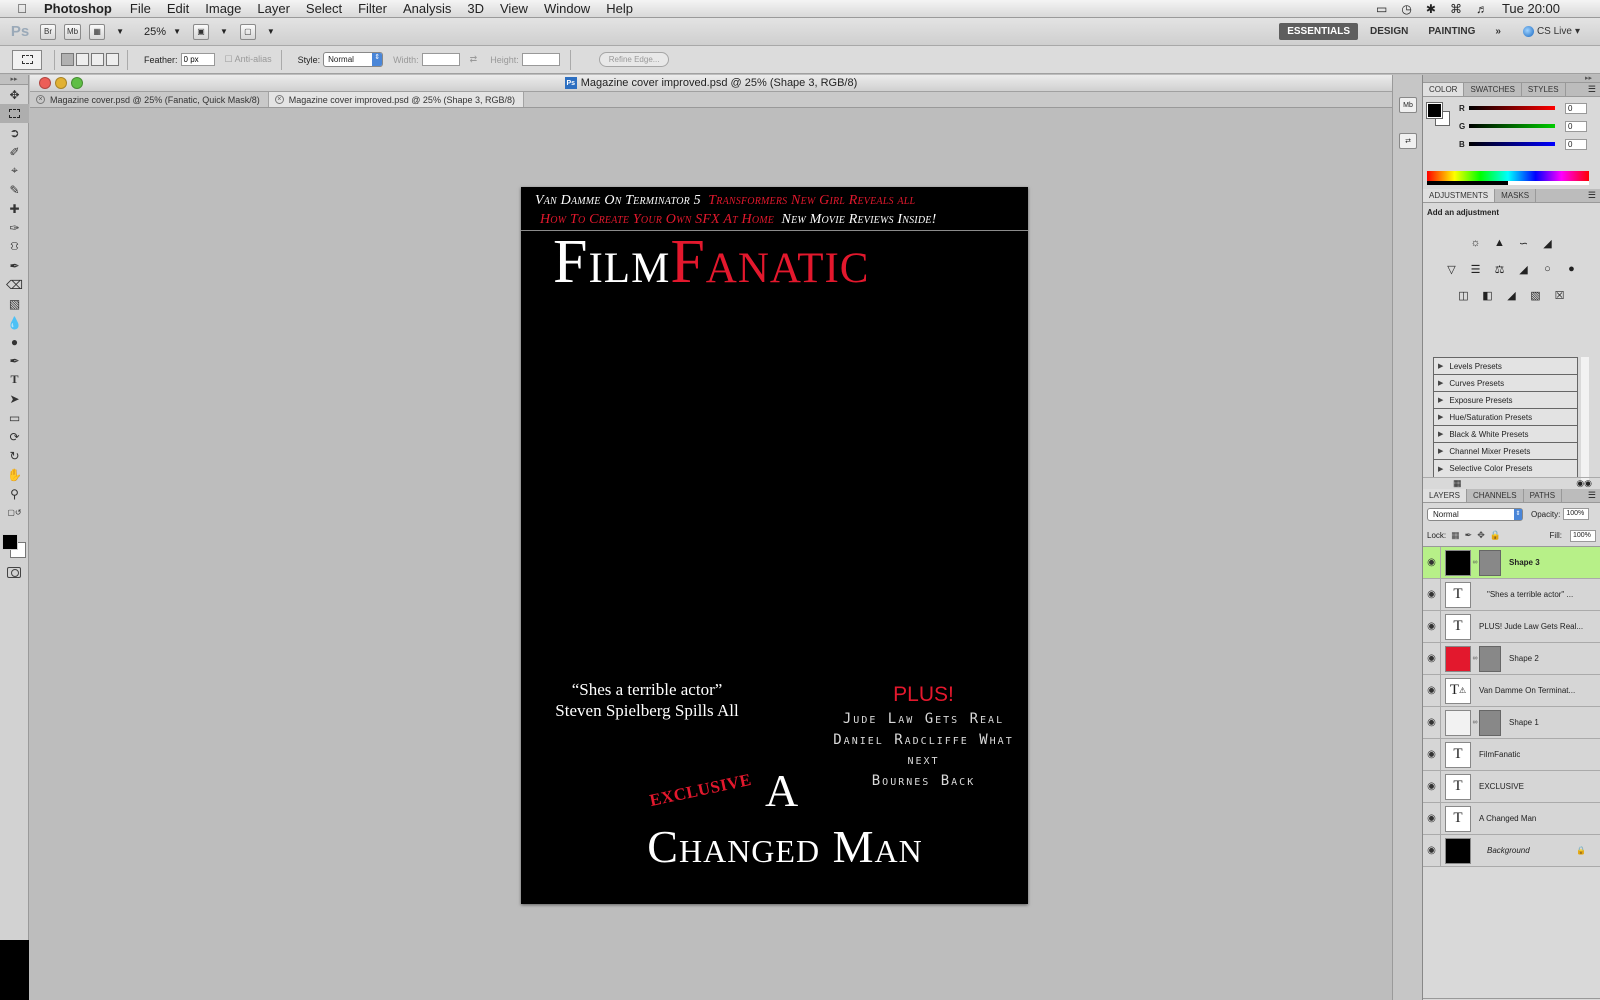 The width and height of the screenshot is (1600, 1000). What do you see at coordinates (10, 542) in the screenshot?
I see `foreground-color-swatch` at bounding box center [10, 542].